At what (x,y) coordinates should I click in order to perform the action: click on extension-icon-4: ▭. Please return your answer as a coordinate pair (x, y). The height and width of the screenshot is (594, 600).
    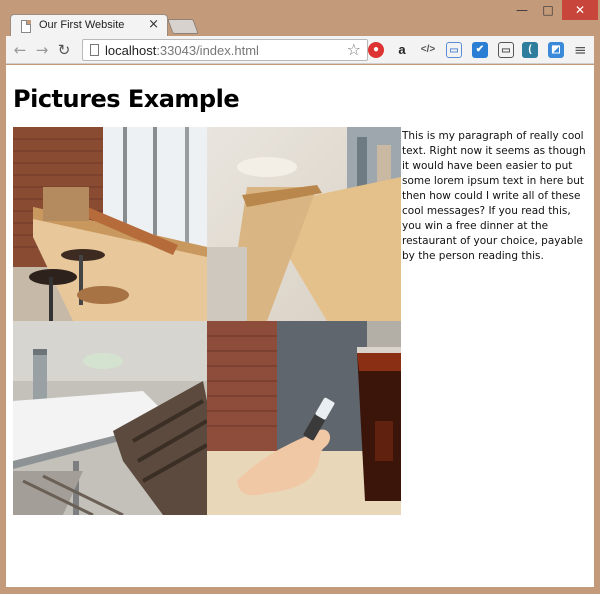
    Looking at the image, I should click on (454, 50).